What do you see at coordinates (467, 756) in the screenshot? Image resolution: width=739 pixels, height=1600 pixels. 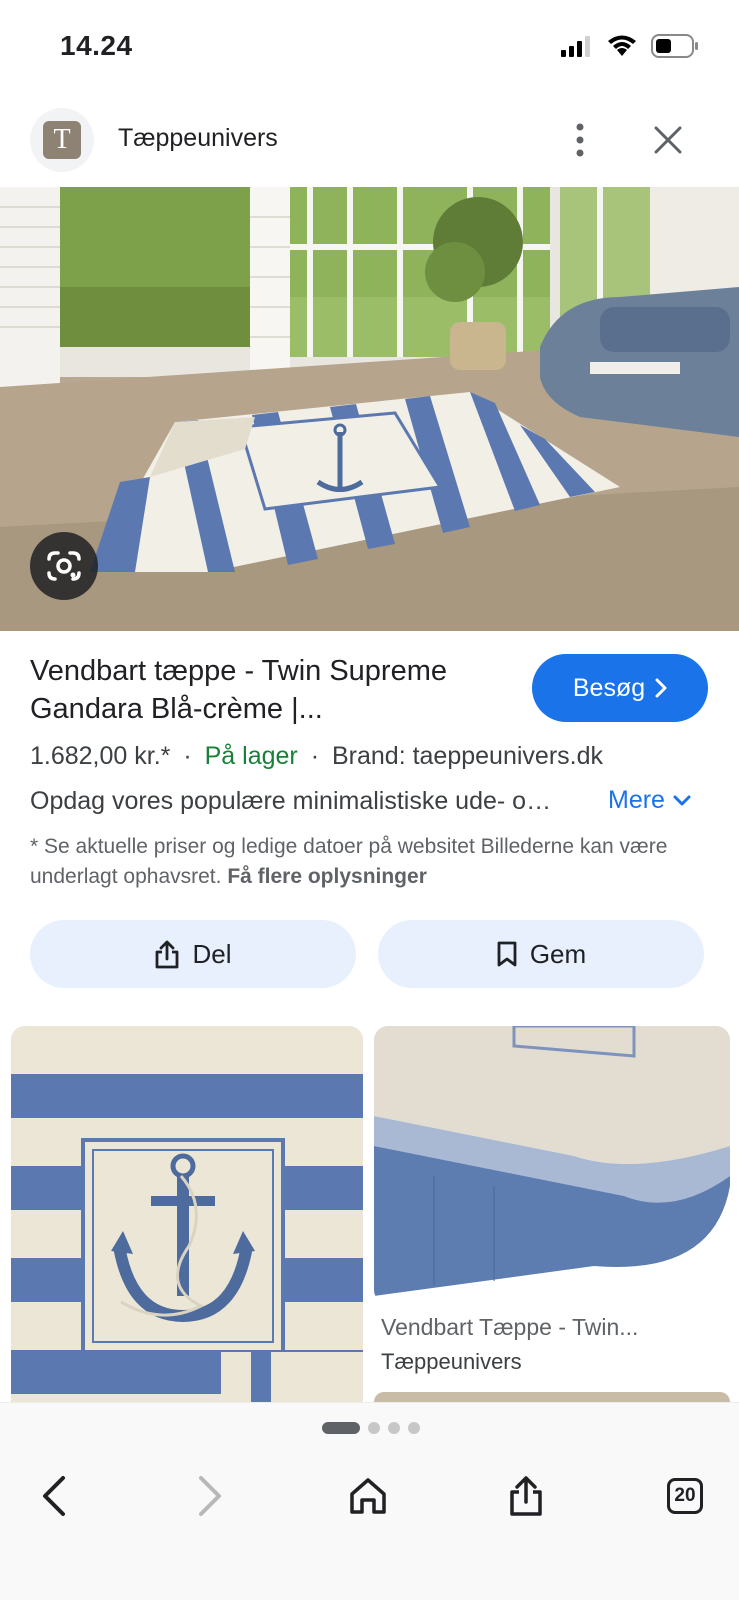 I see `product-brand: Brand: taeppeunivers.dk` at bounding box center [467, 756].